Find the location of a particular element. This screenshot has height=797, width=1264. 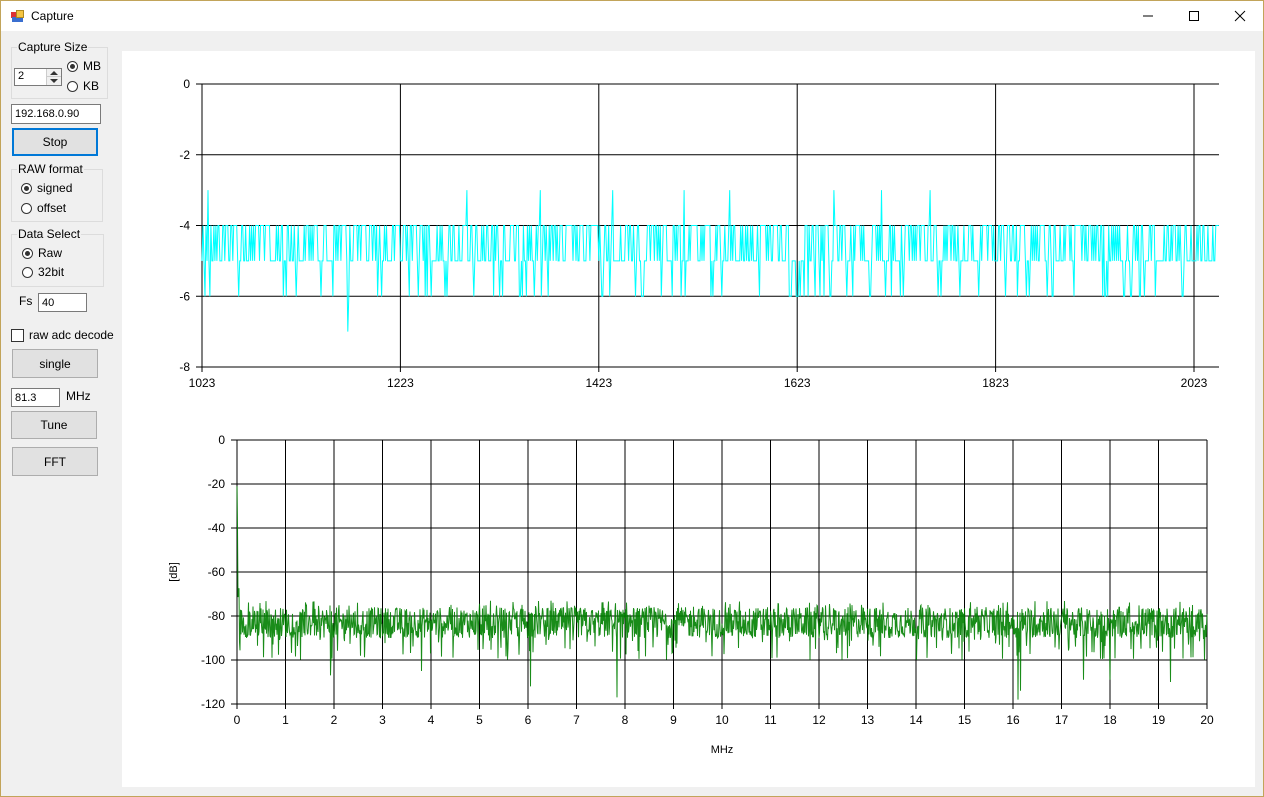

unit-kb-radio: KB is located at coordinates (83, 86).